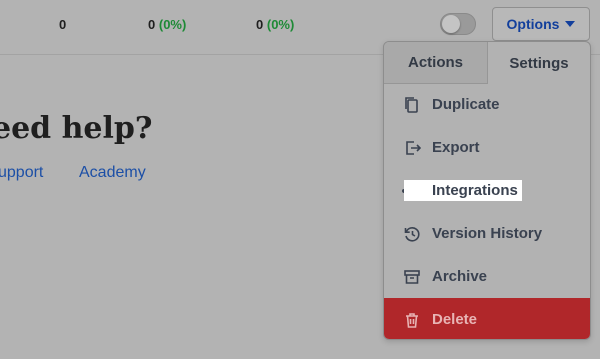 The height and width of the screenshot is (359, 600). I want to click on archive-icon, so click(412, 277).